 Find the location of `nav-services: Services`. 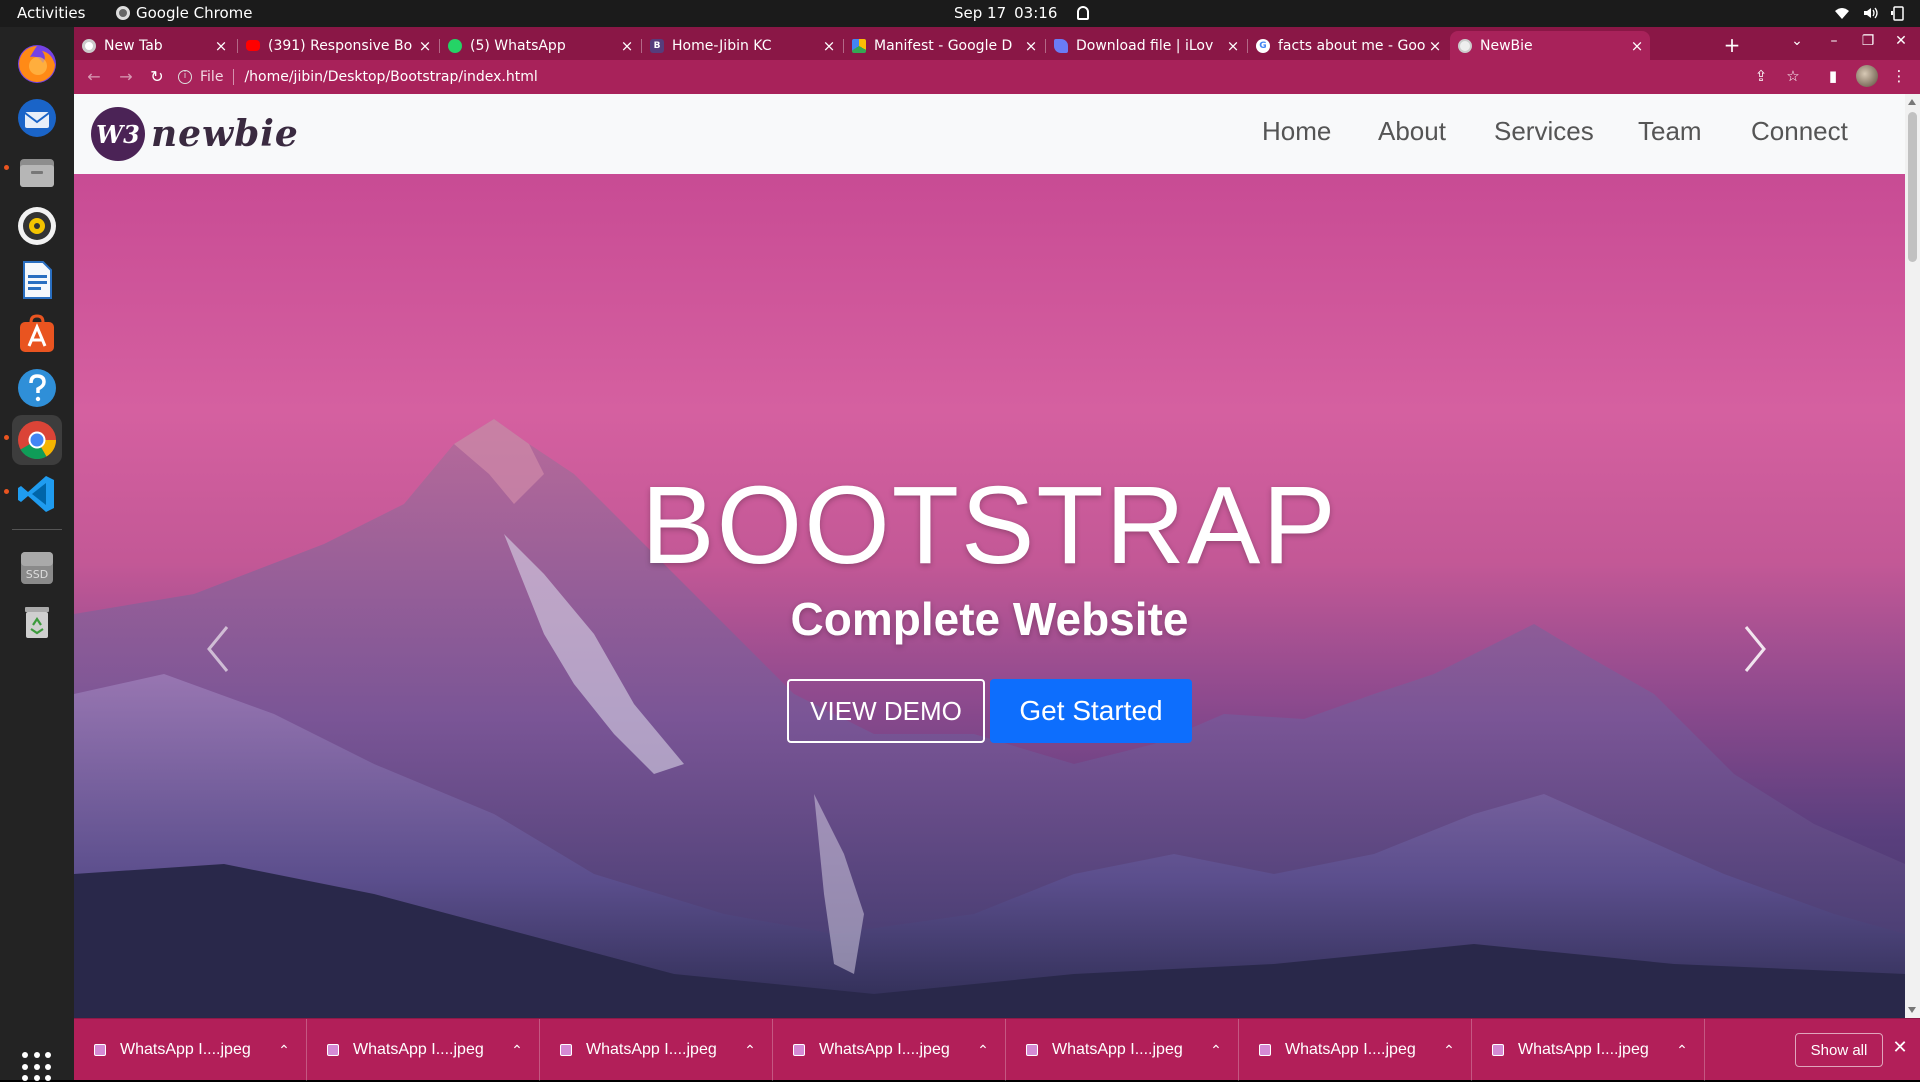

nav-services: Services is located at coordinates (1544, 131).